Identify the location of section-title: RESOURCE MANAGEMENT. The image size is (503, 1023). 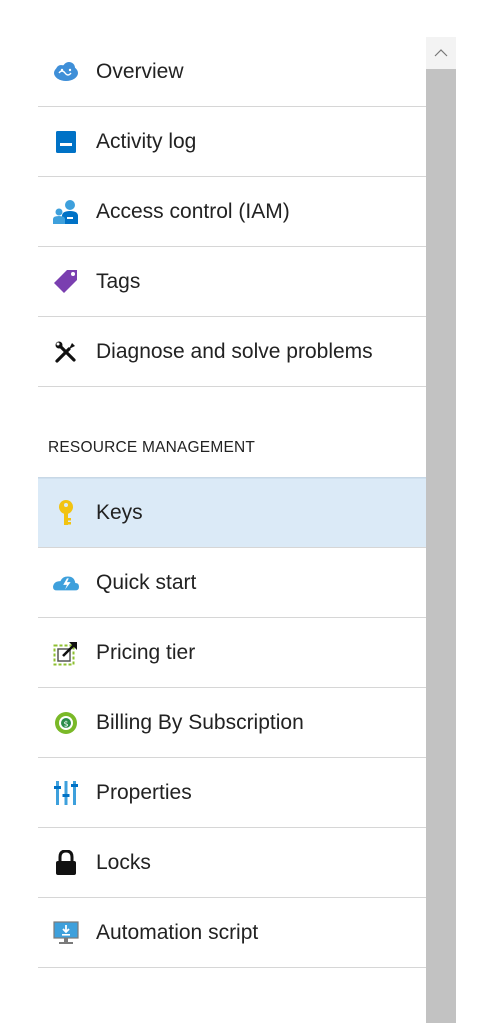
(152, 447).